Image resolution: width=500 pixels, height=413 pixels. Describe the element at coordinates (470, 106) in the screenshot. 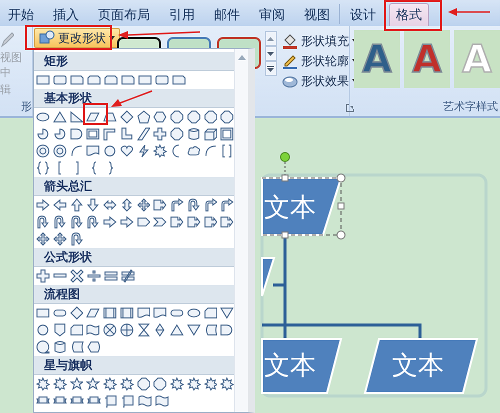

I see `group-label: 艺术字样式` at that location.